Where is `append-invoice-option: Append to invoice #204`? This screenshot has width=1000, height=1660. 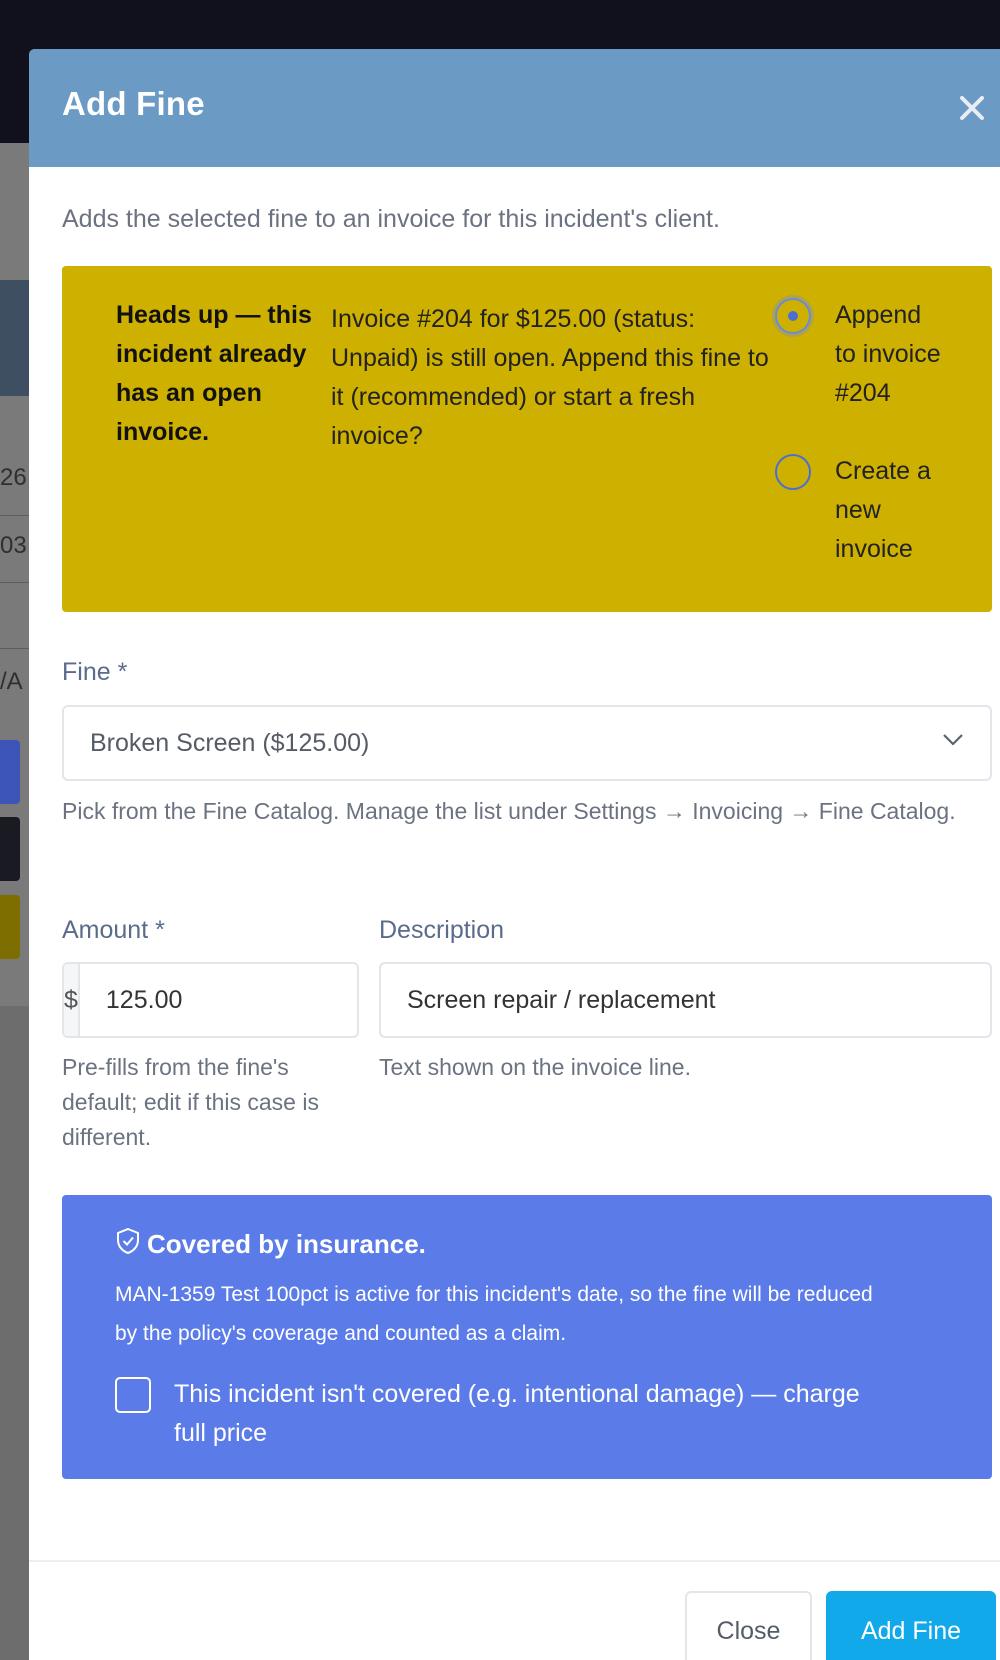
append-invoice-option: Append to invoice #204 is located at coordinates (860, 354).